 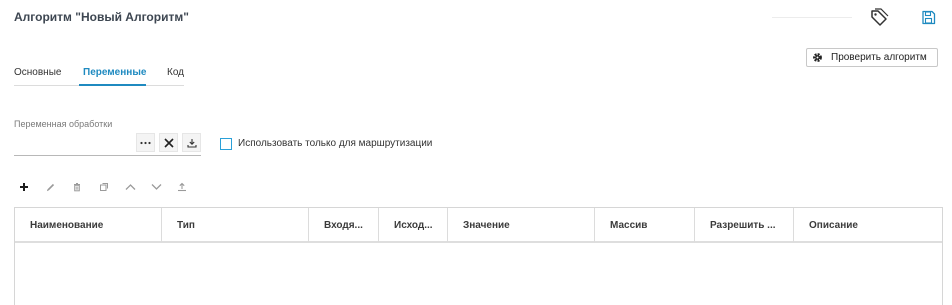 I want to click on delete-button, so click(x=77, y=187).